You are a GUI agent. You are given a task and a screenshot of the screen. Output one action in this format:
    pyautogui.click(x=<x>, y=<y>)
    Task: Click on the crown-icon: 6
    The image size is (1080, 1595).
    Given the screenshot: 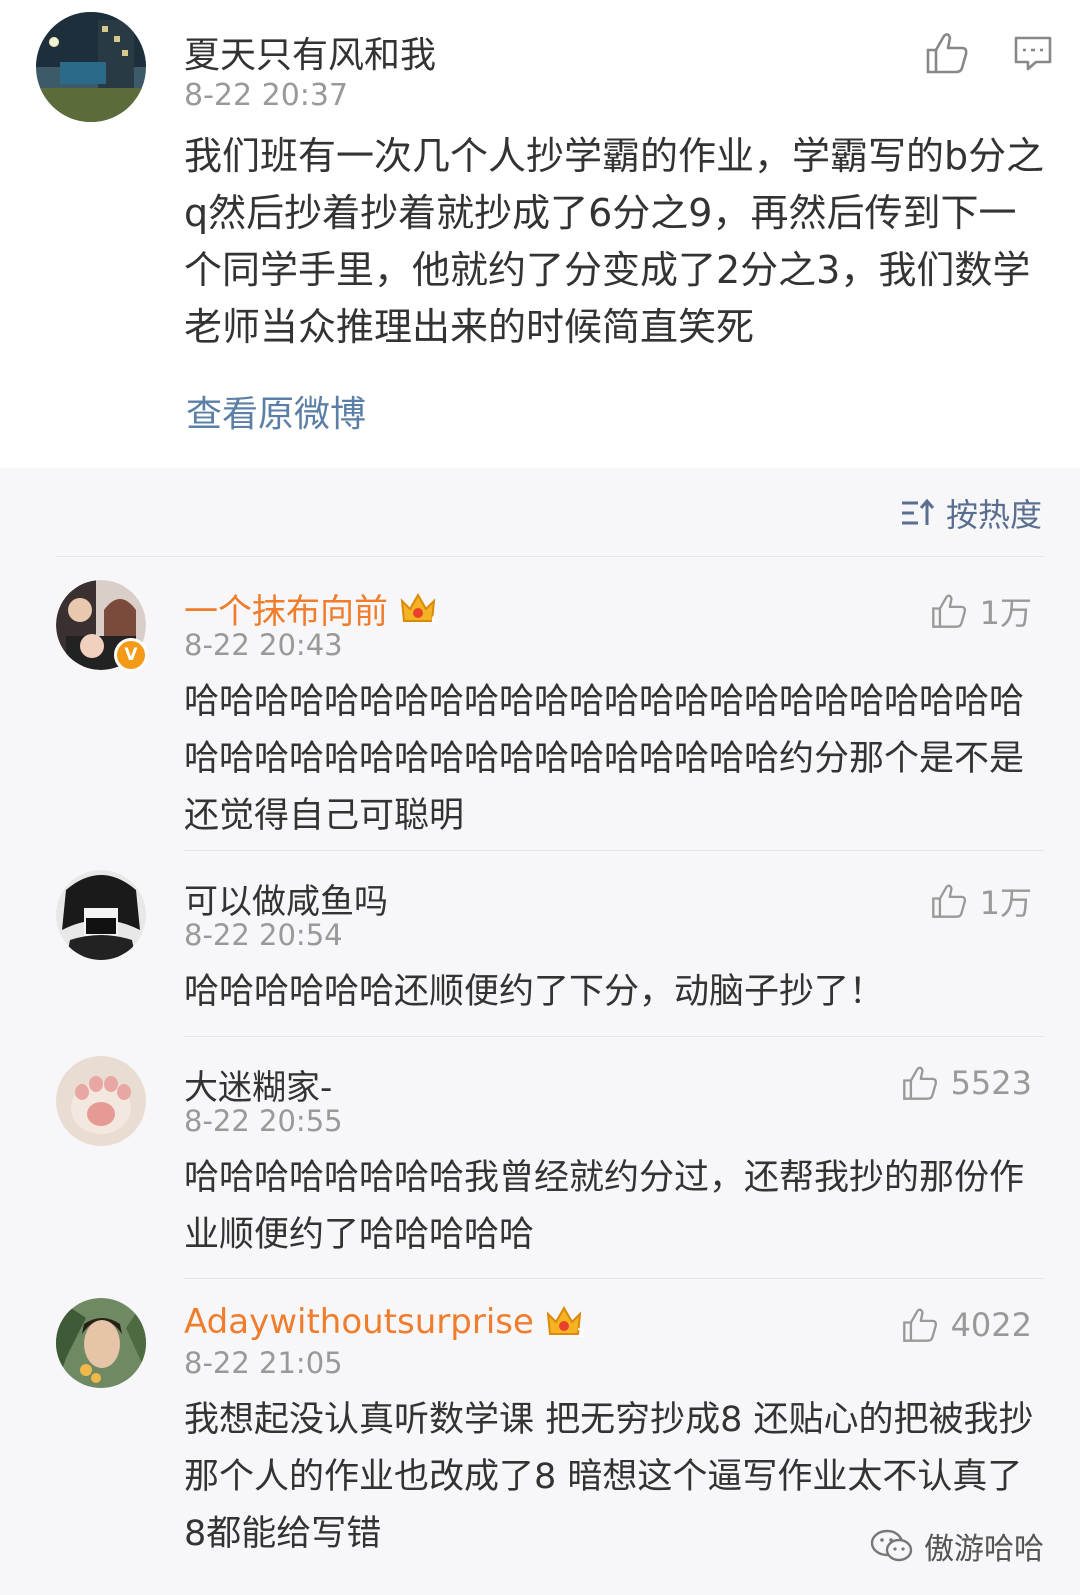 What is the action you would take?
    pyautogui.click(x=419, y=609)
    